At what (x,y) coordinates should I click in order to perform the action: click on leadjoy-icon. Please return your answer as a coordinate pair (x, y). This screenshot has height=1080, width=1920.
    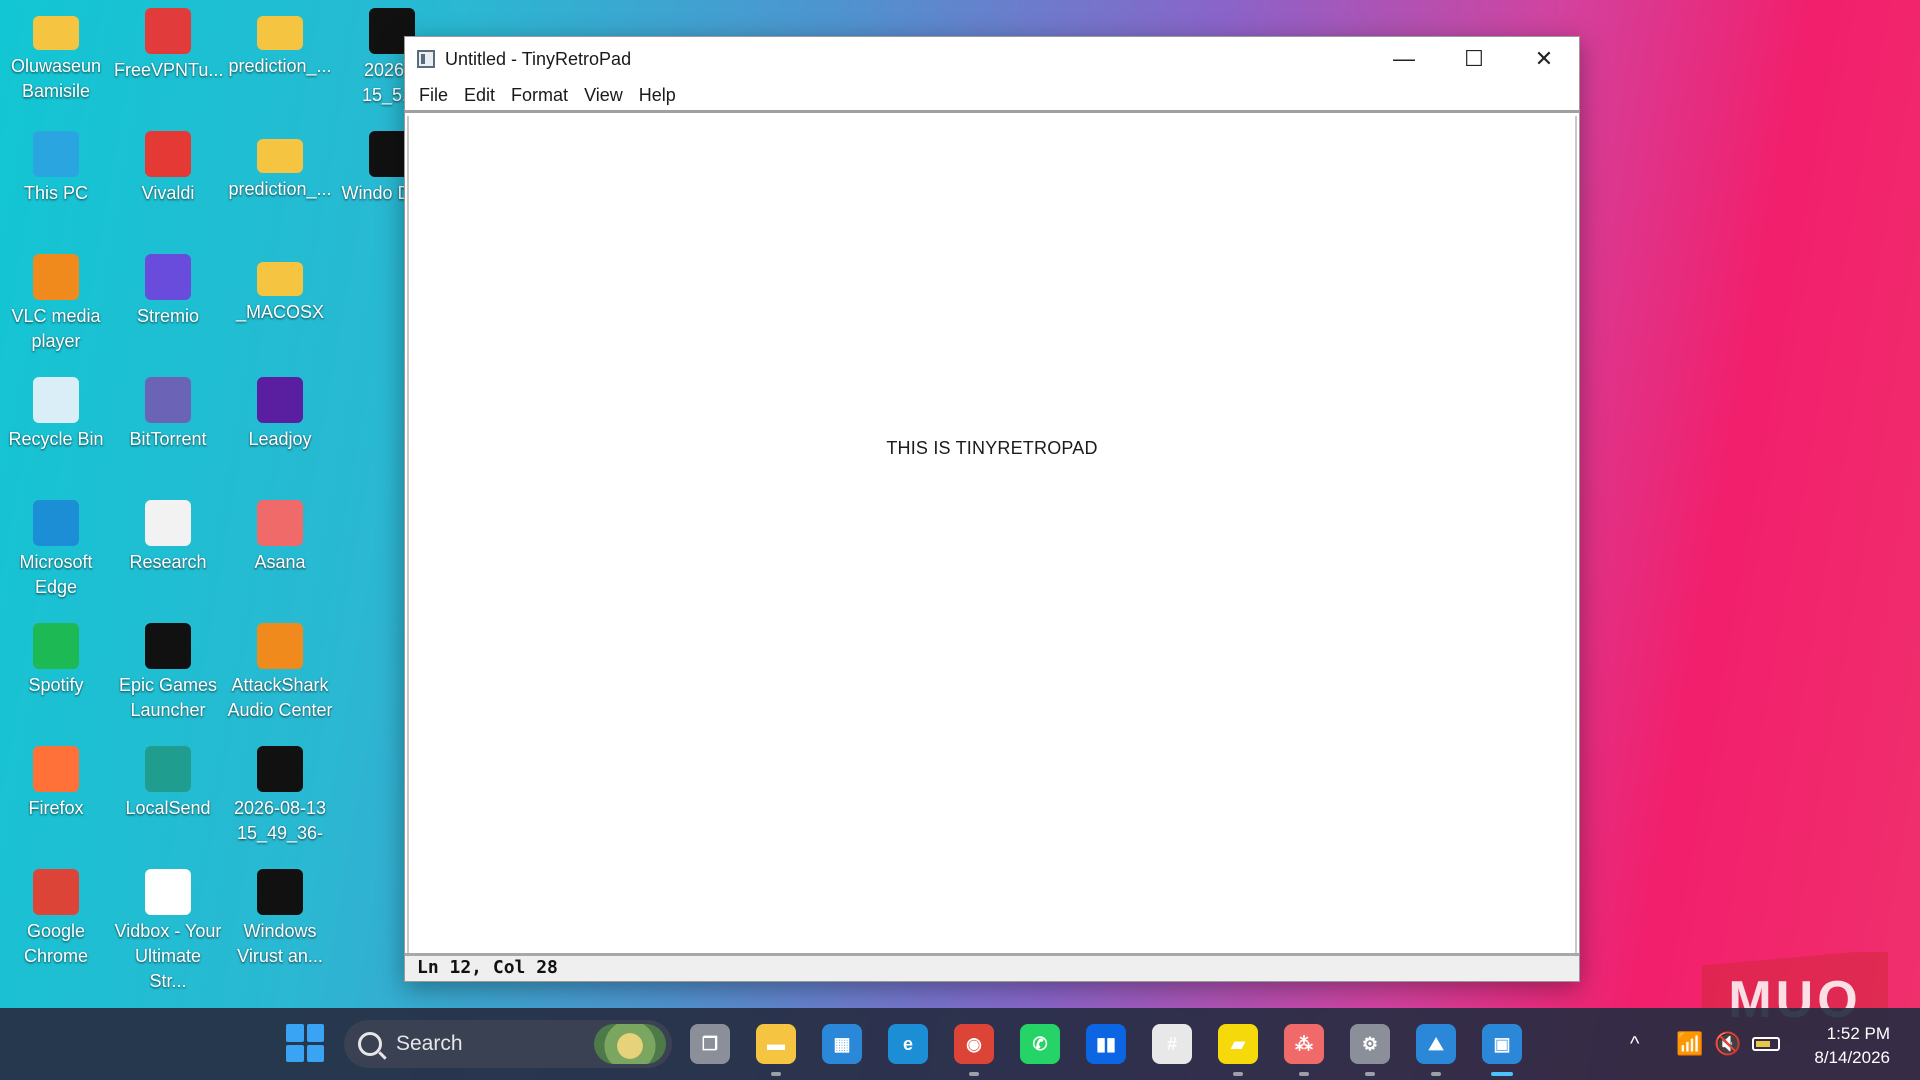
    Looking at the image, I should click on (280, 400).